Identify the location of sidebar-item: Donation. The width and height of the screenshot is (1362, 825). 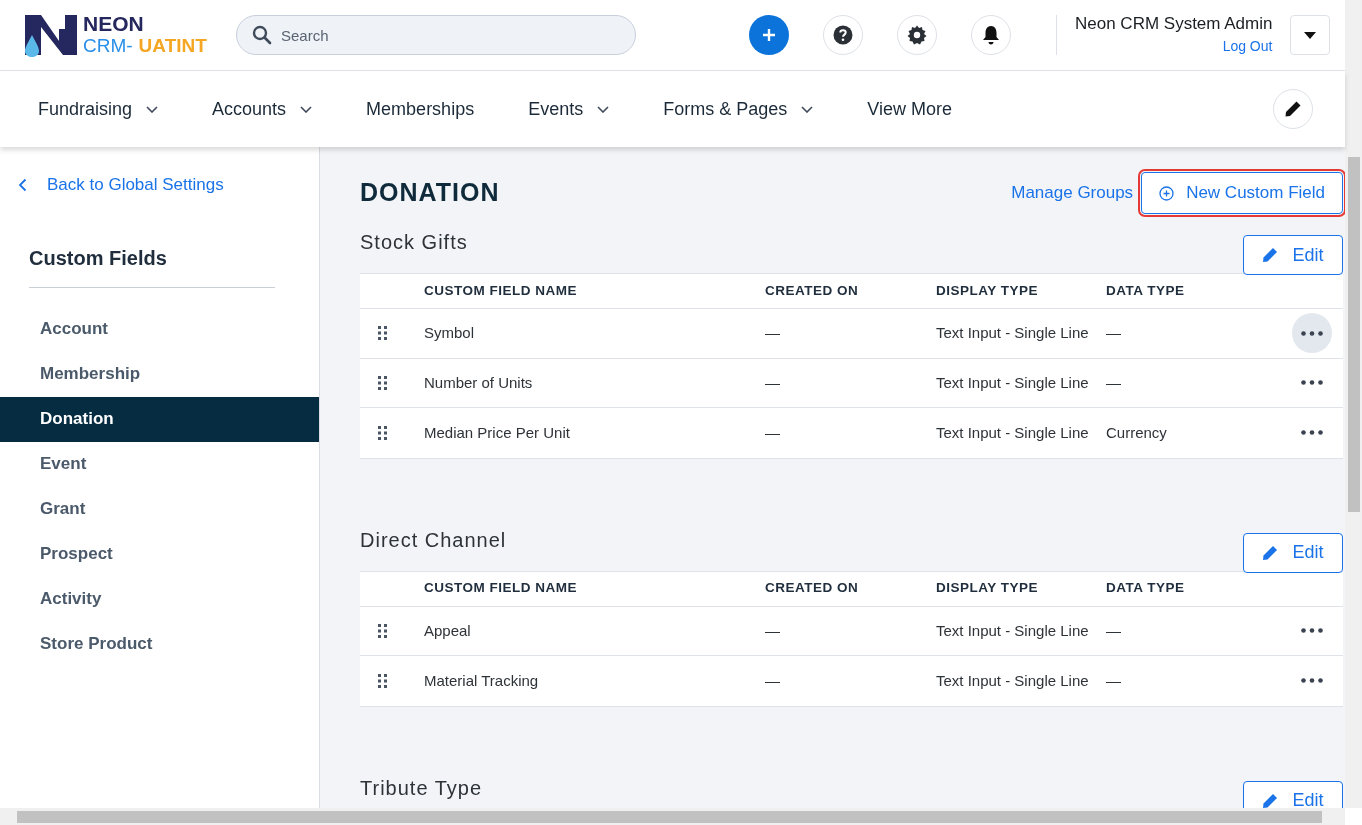
(159, 419).